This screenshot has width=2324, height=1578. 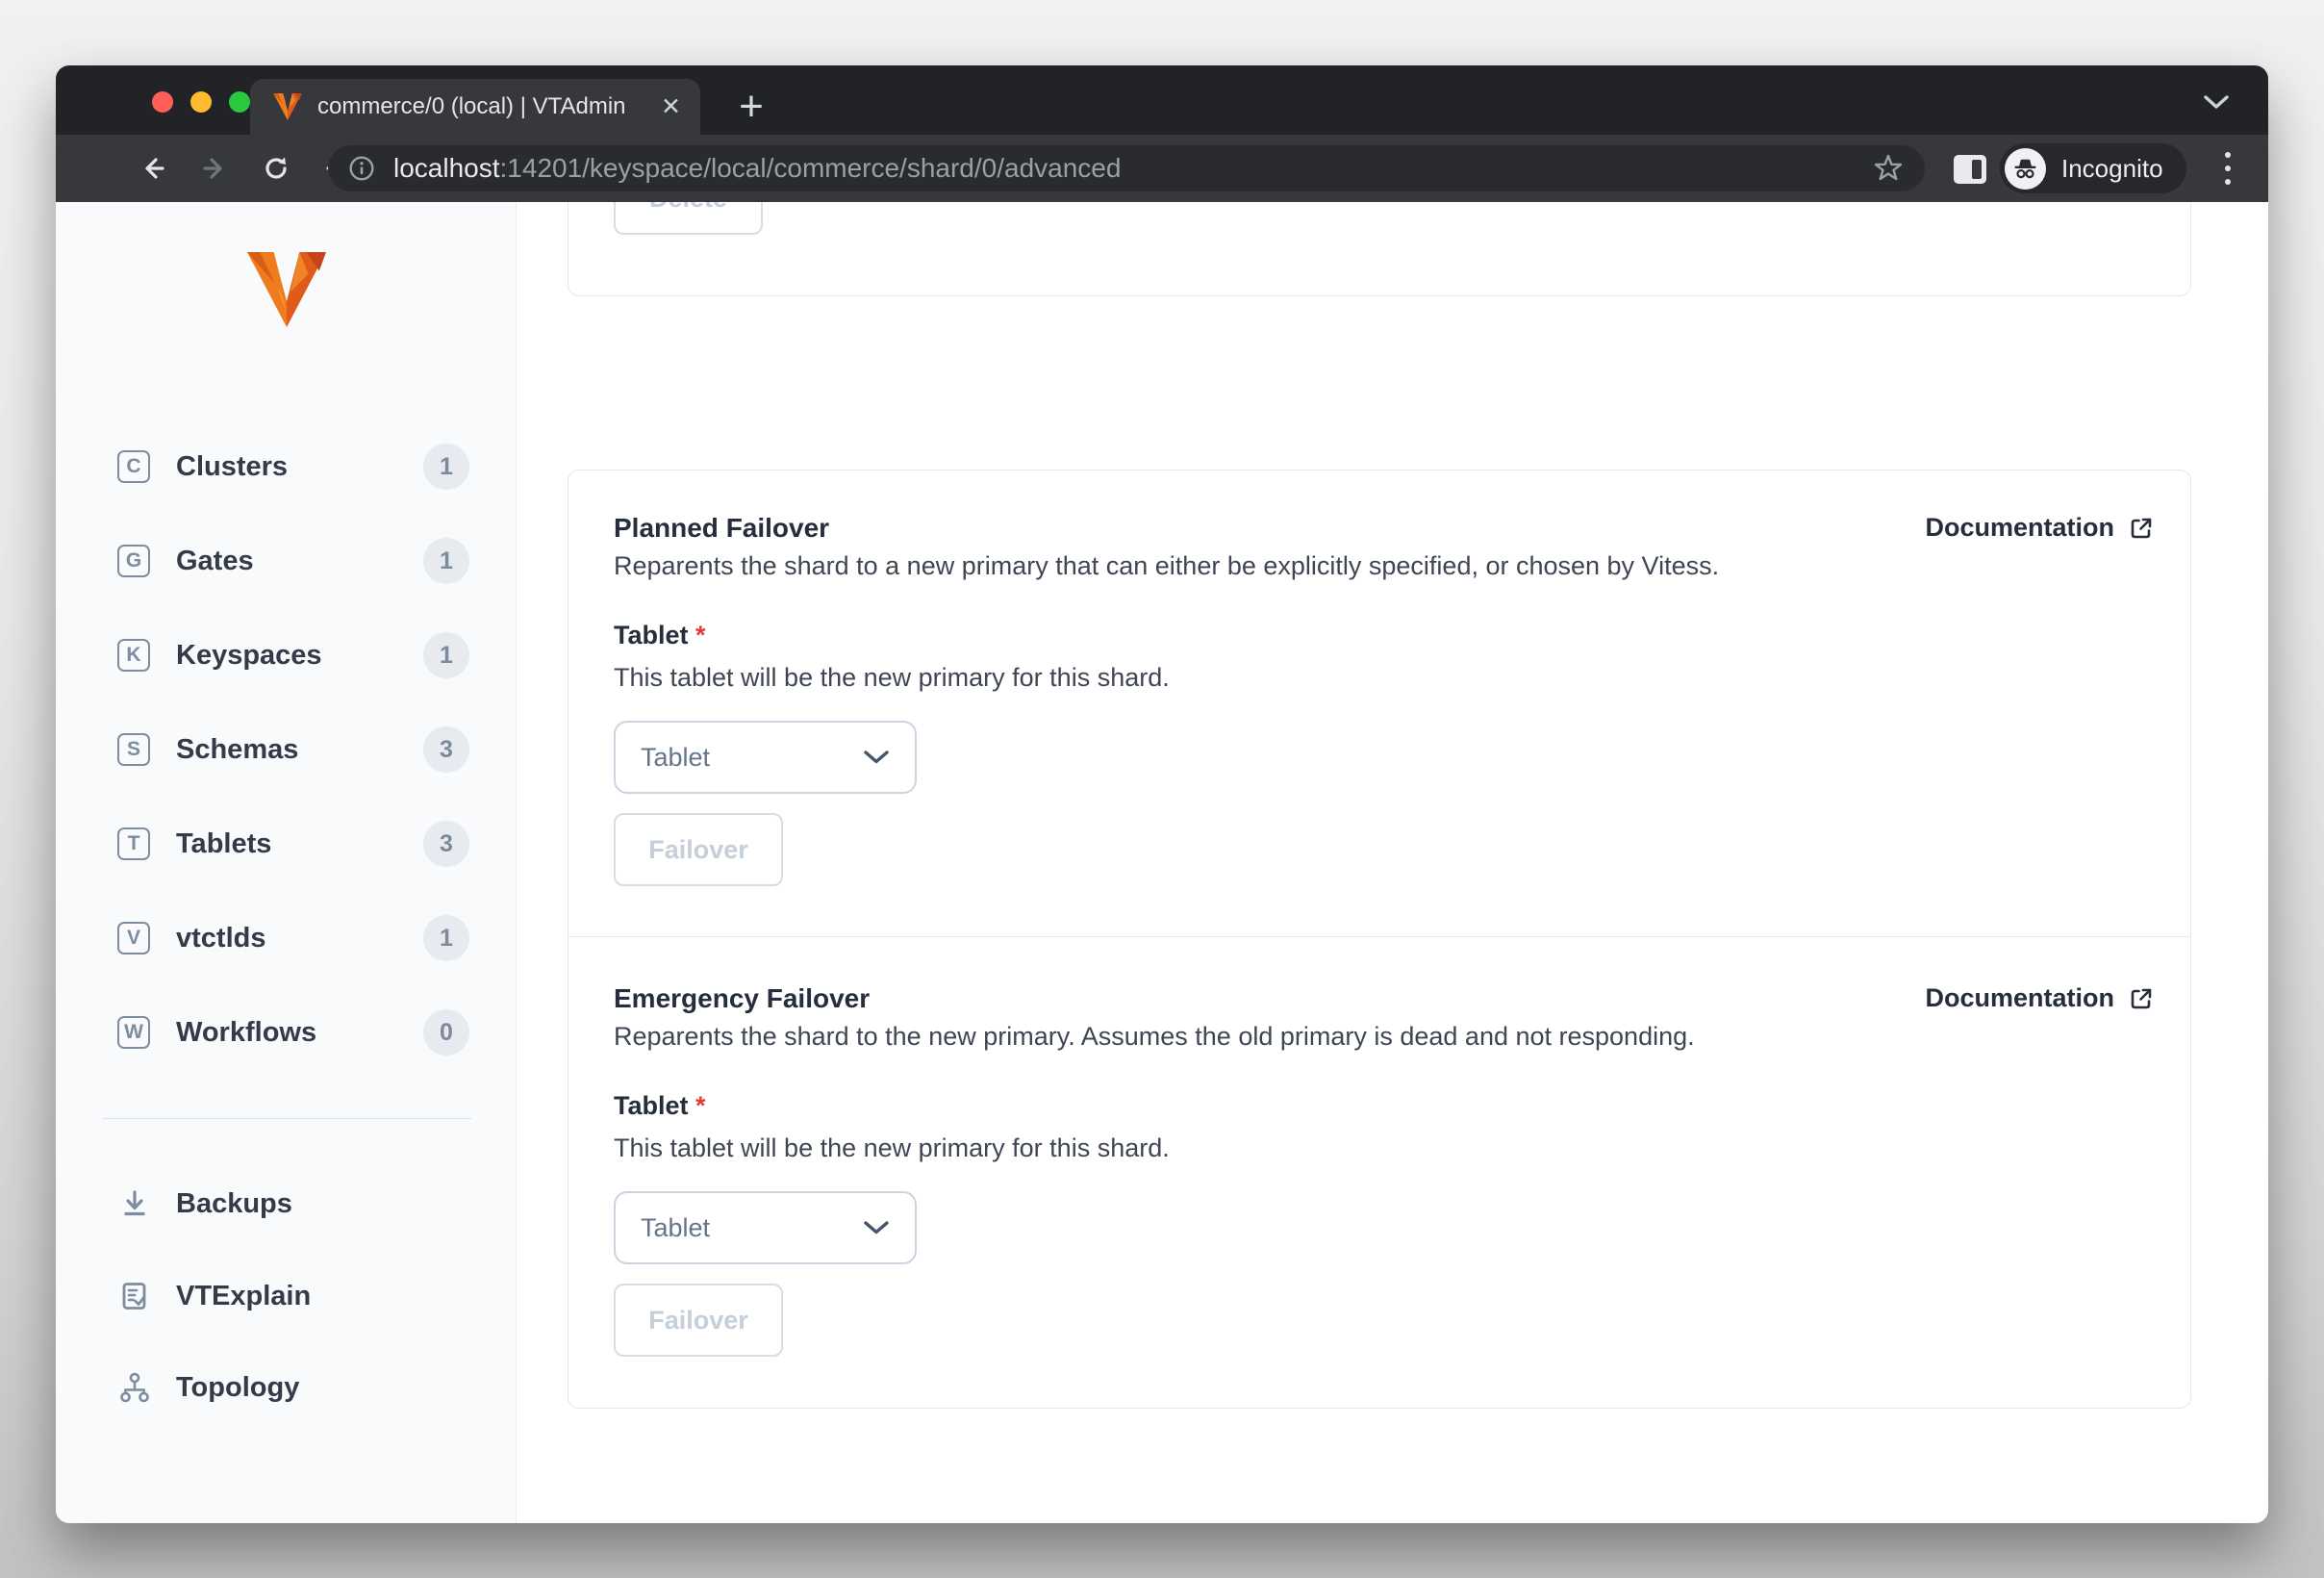 What do you see at coordinates (751, 106) in the screenshot?
I see `new-tab-button: +` at bounding box center [751, 106].